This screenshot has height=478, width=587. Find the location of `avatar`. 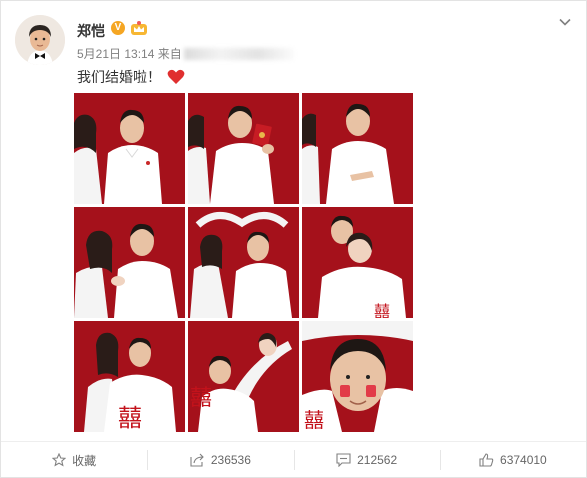

avatar is located at coordinates (40, 40).